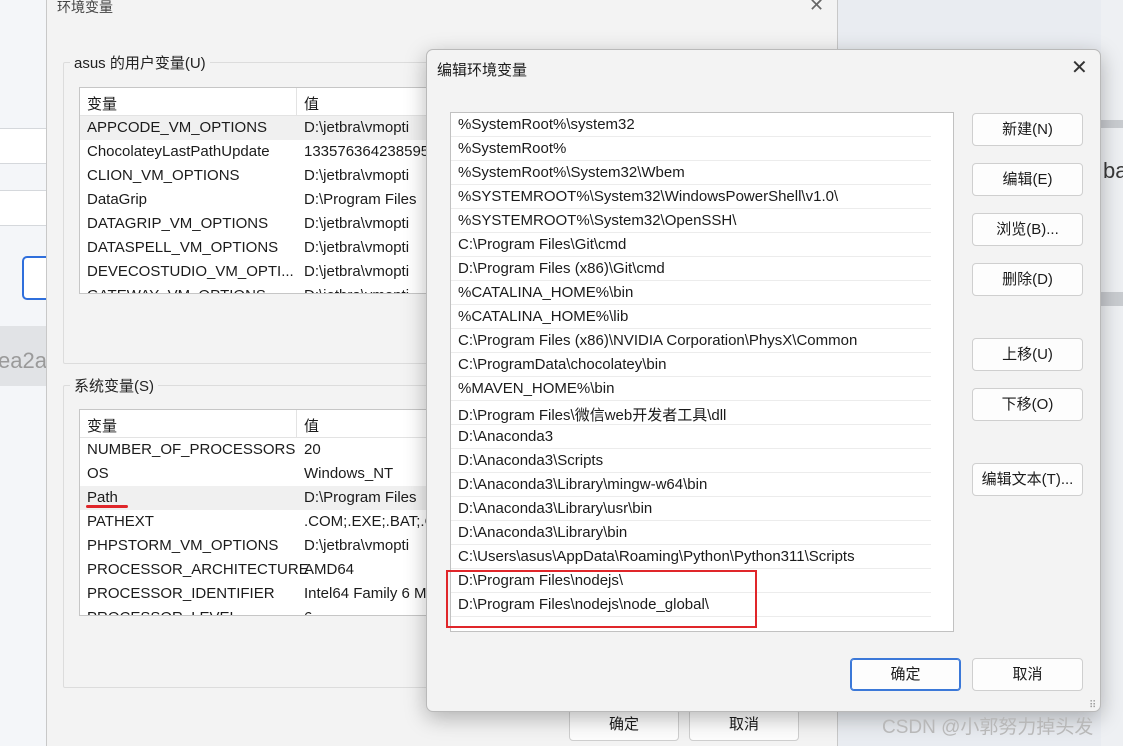 This screenshot has width=1123, height=746. What do you see at coordinates (140, 62) in the screenshot?
I see `user-variables-label: asus 的用户变量(U)` at bounding box center [140, 62].